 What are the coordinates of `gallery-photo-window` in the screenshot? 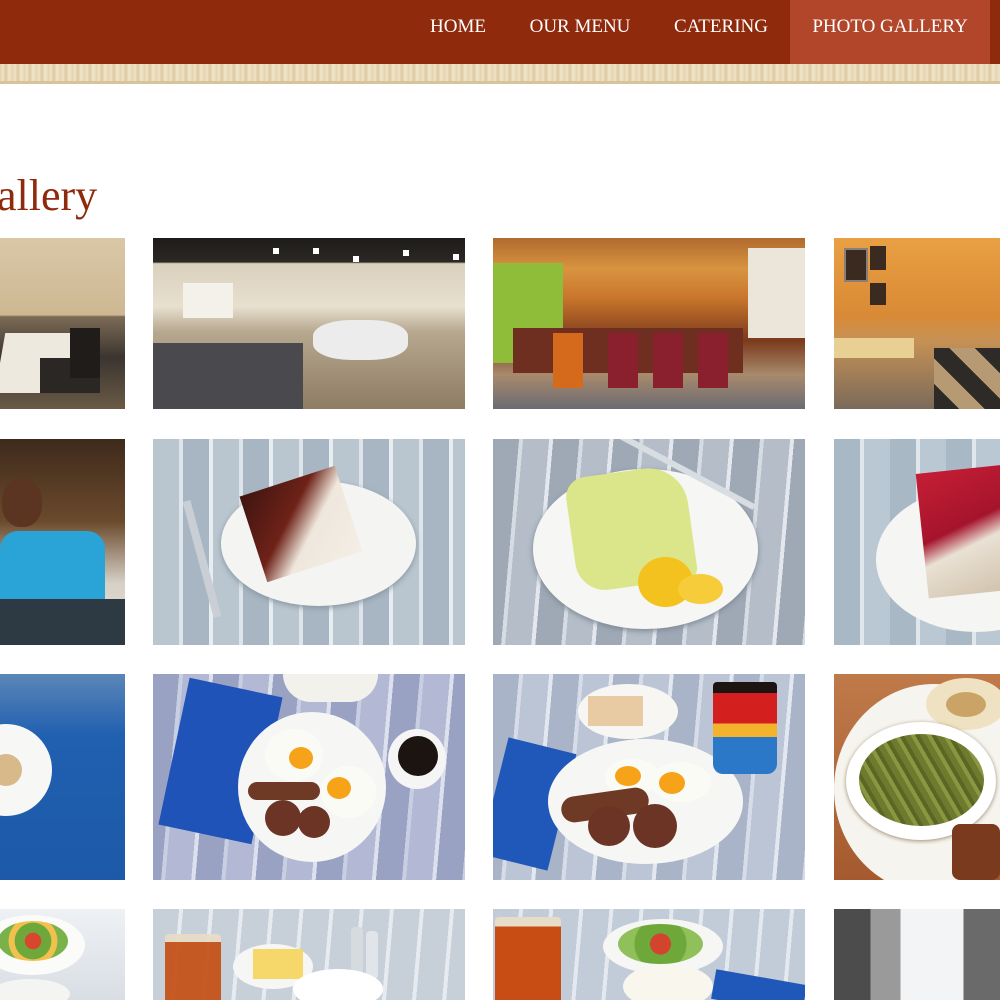 It's located at (917, 954).